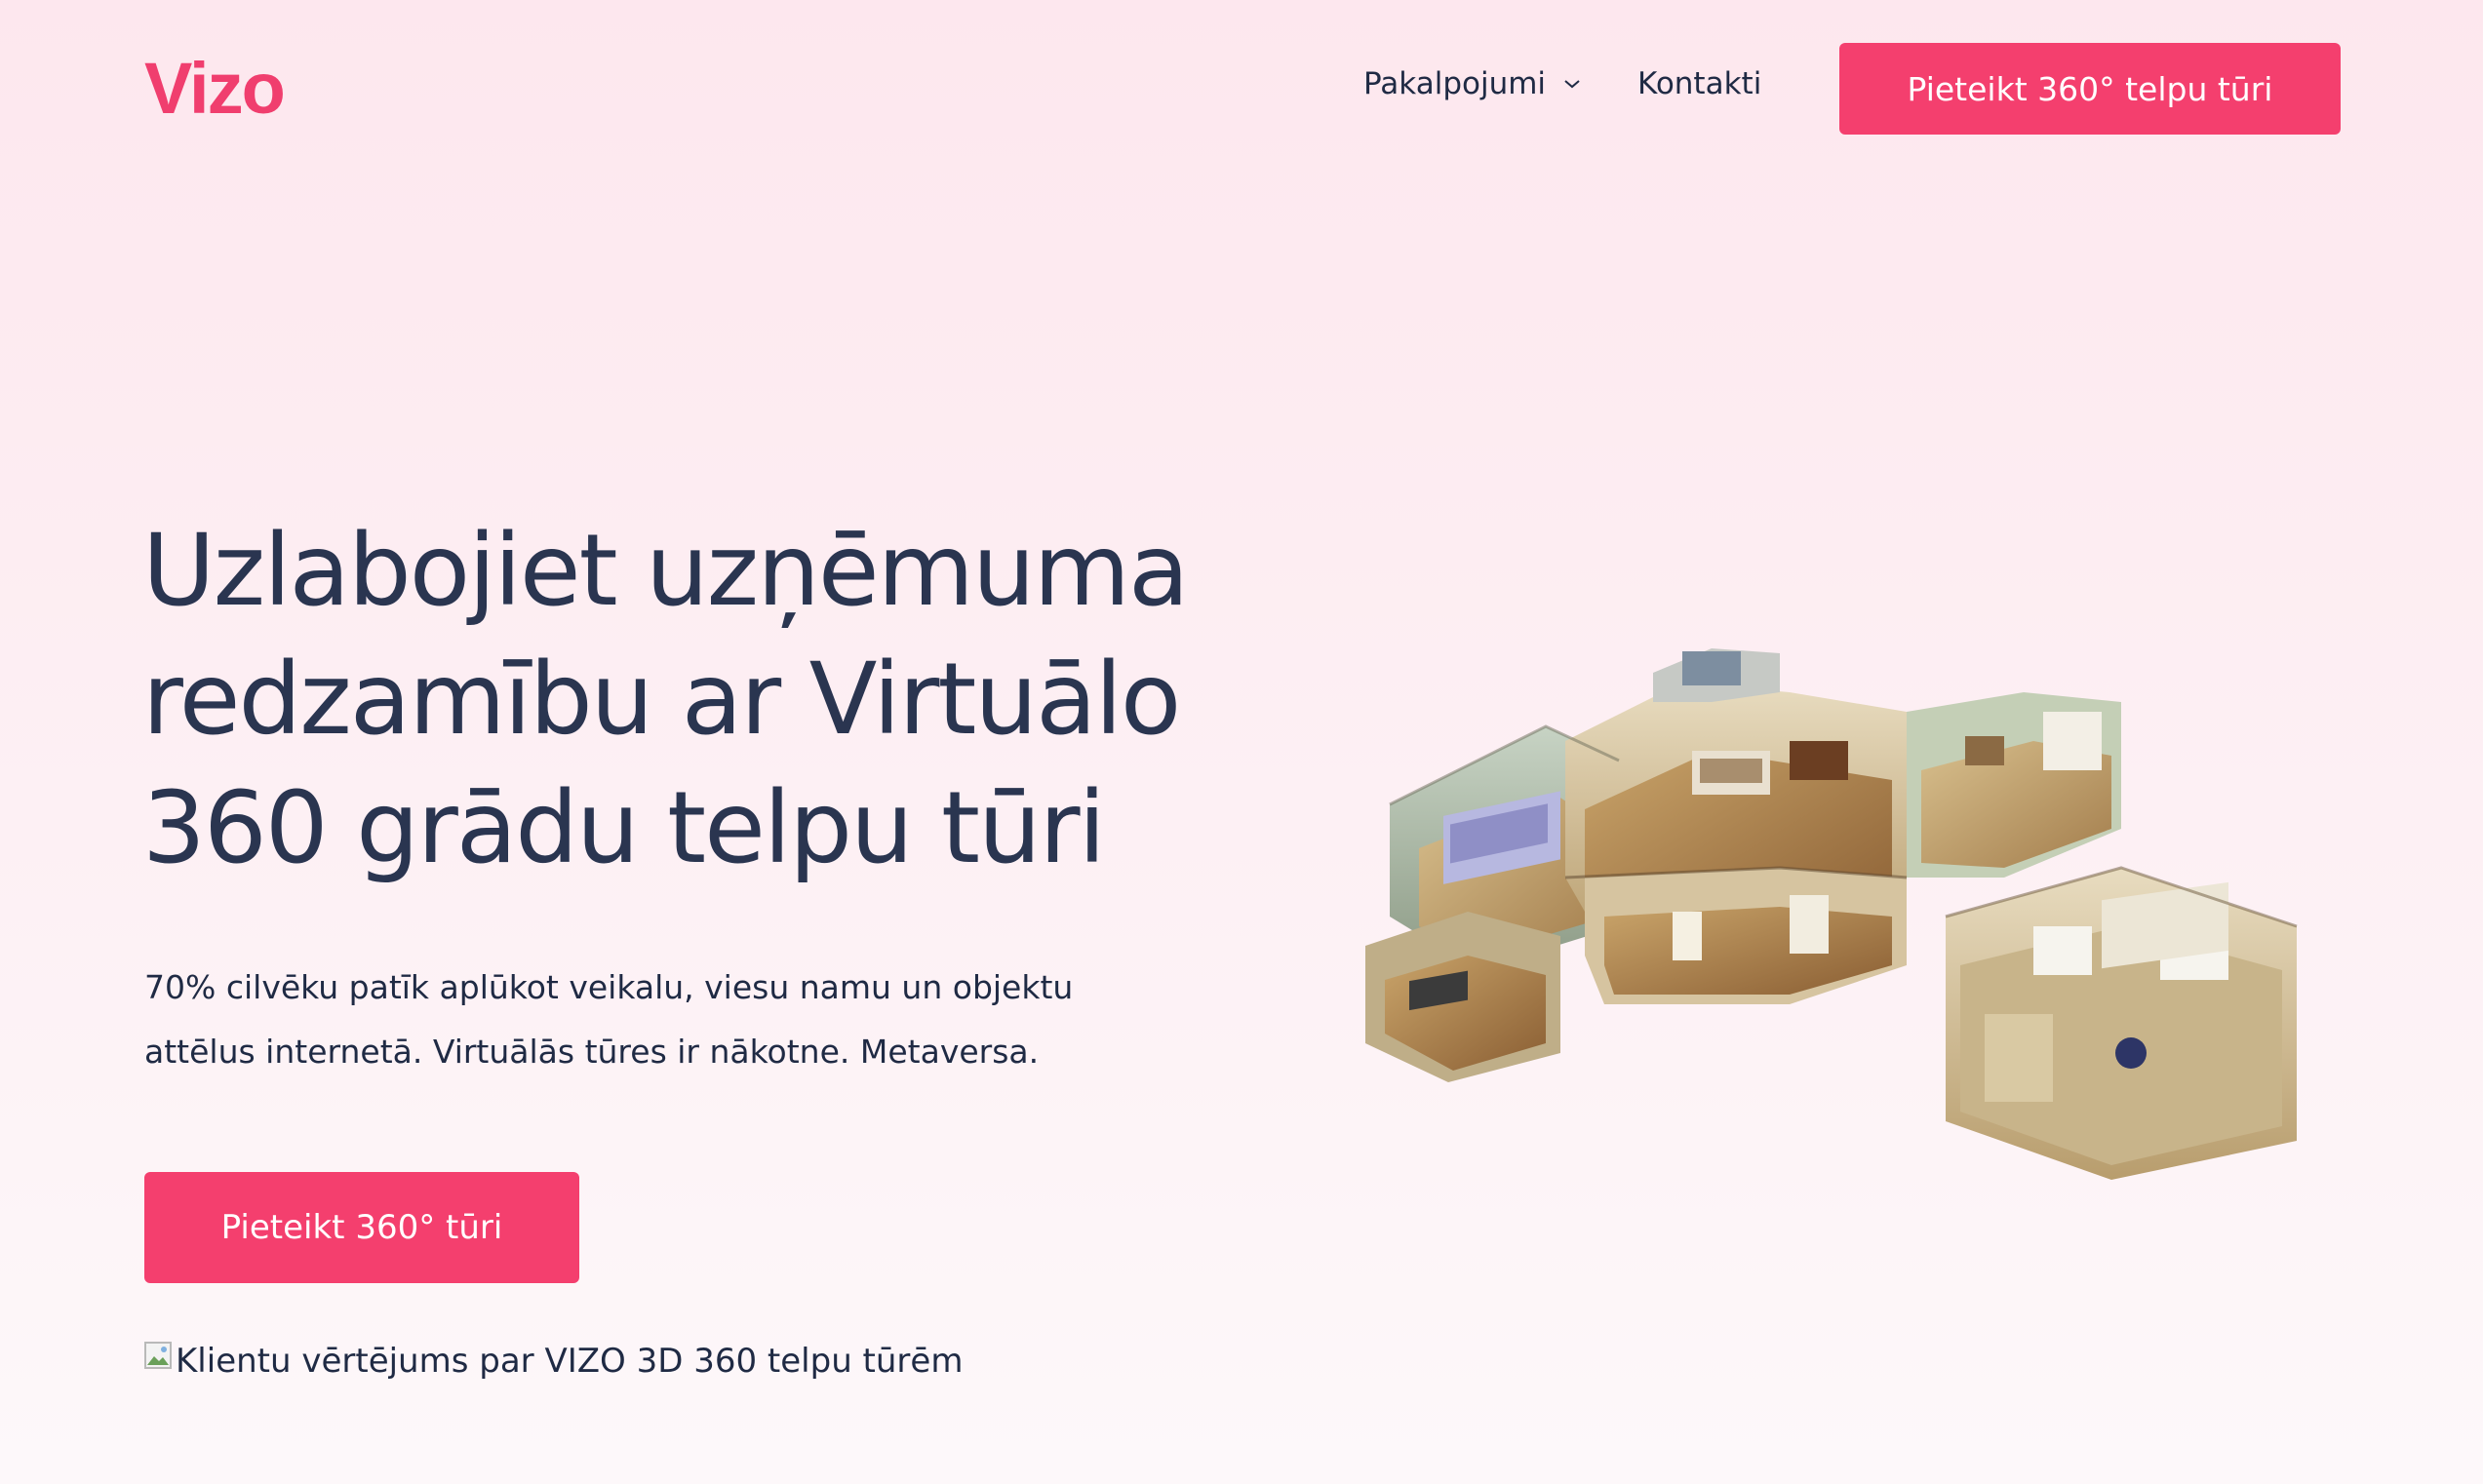 The height and width of the screenshot is (1484, 2483). Describe the element at coordinates (662, 700) in the screenshot. I see `hero-title-line: redzamību ar Virtuālo` at that location.